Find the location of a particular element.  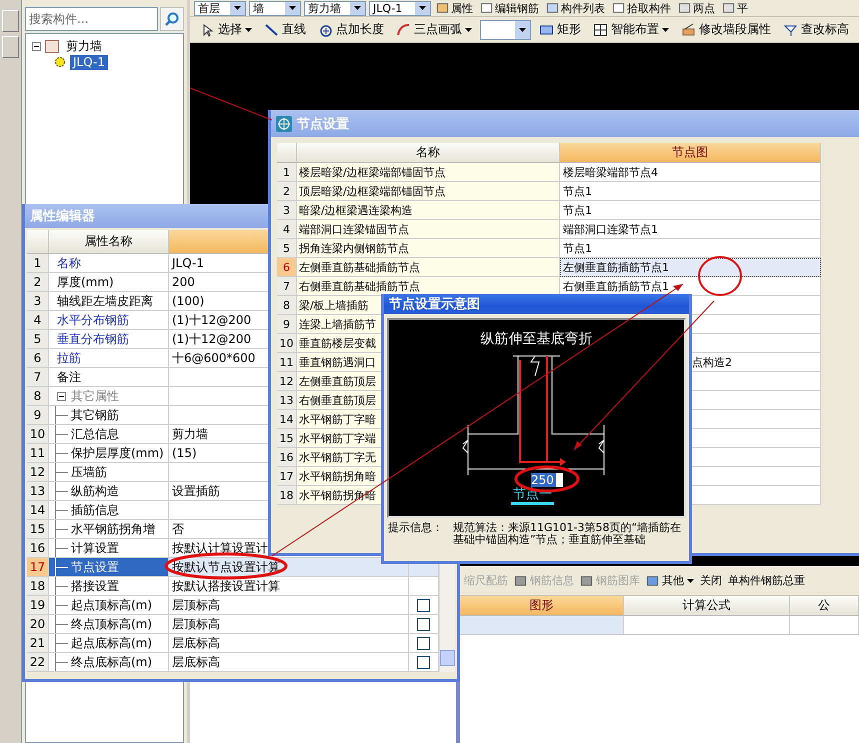

node-name: 左侧垂直筋基础插筋节点 is located at coordinates (428, 267).